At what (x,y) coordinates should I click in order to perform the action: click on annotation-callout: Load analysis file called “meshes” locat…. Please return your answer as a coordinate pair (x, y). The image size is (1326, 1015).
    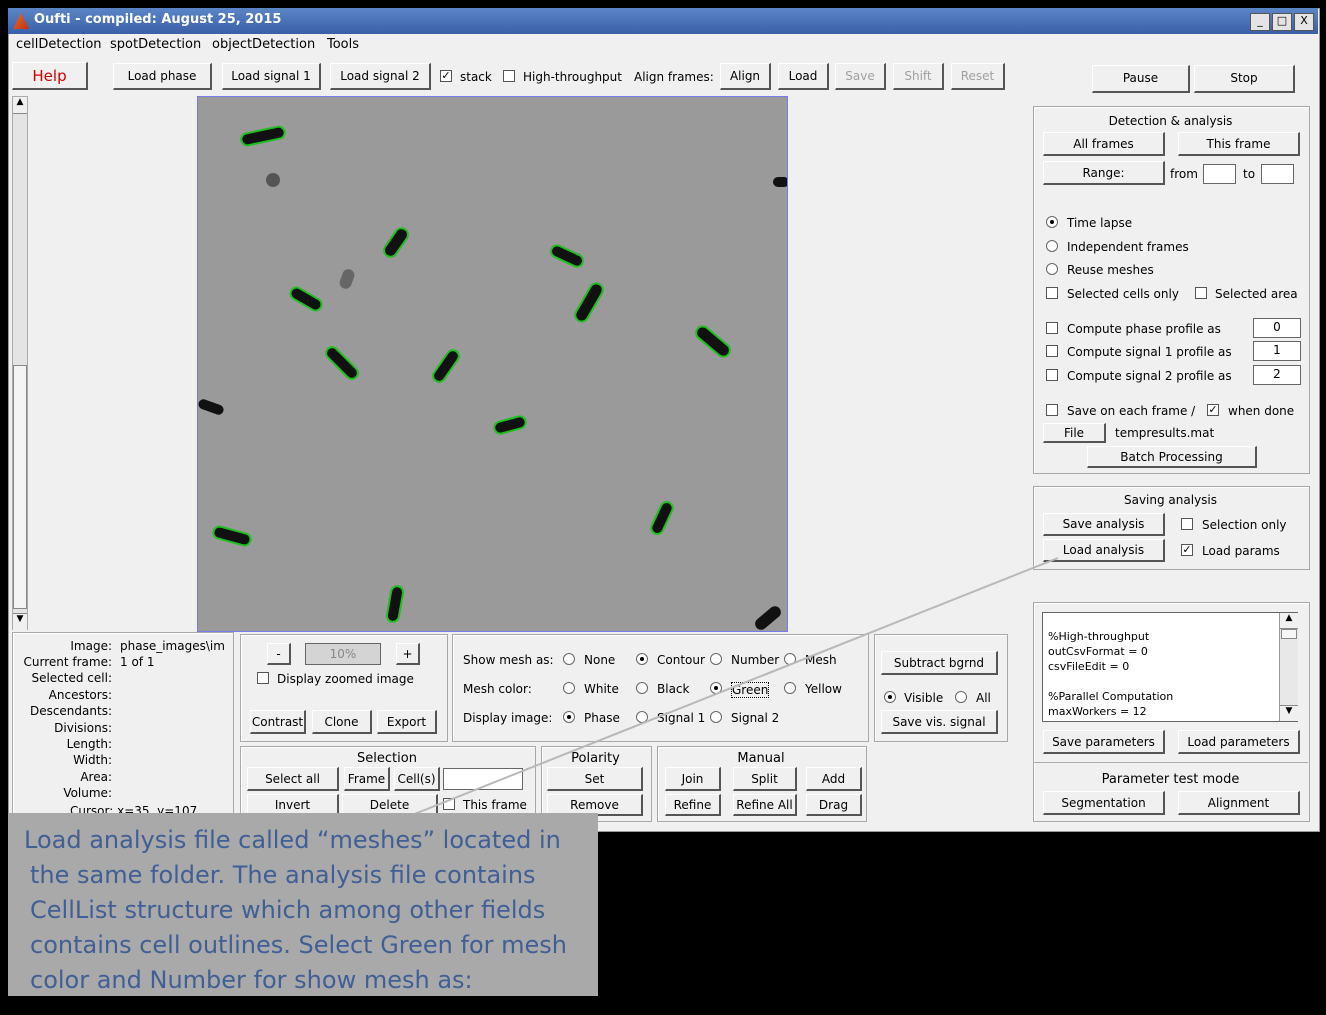
    Looking at the image, I should click on (303, 904).